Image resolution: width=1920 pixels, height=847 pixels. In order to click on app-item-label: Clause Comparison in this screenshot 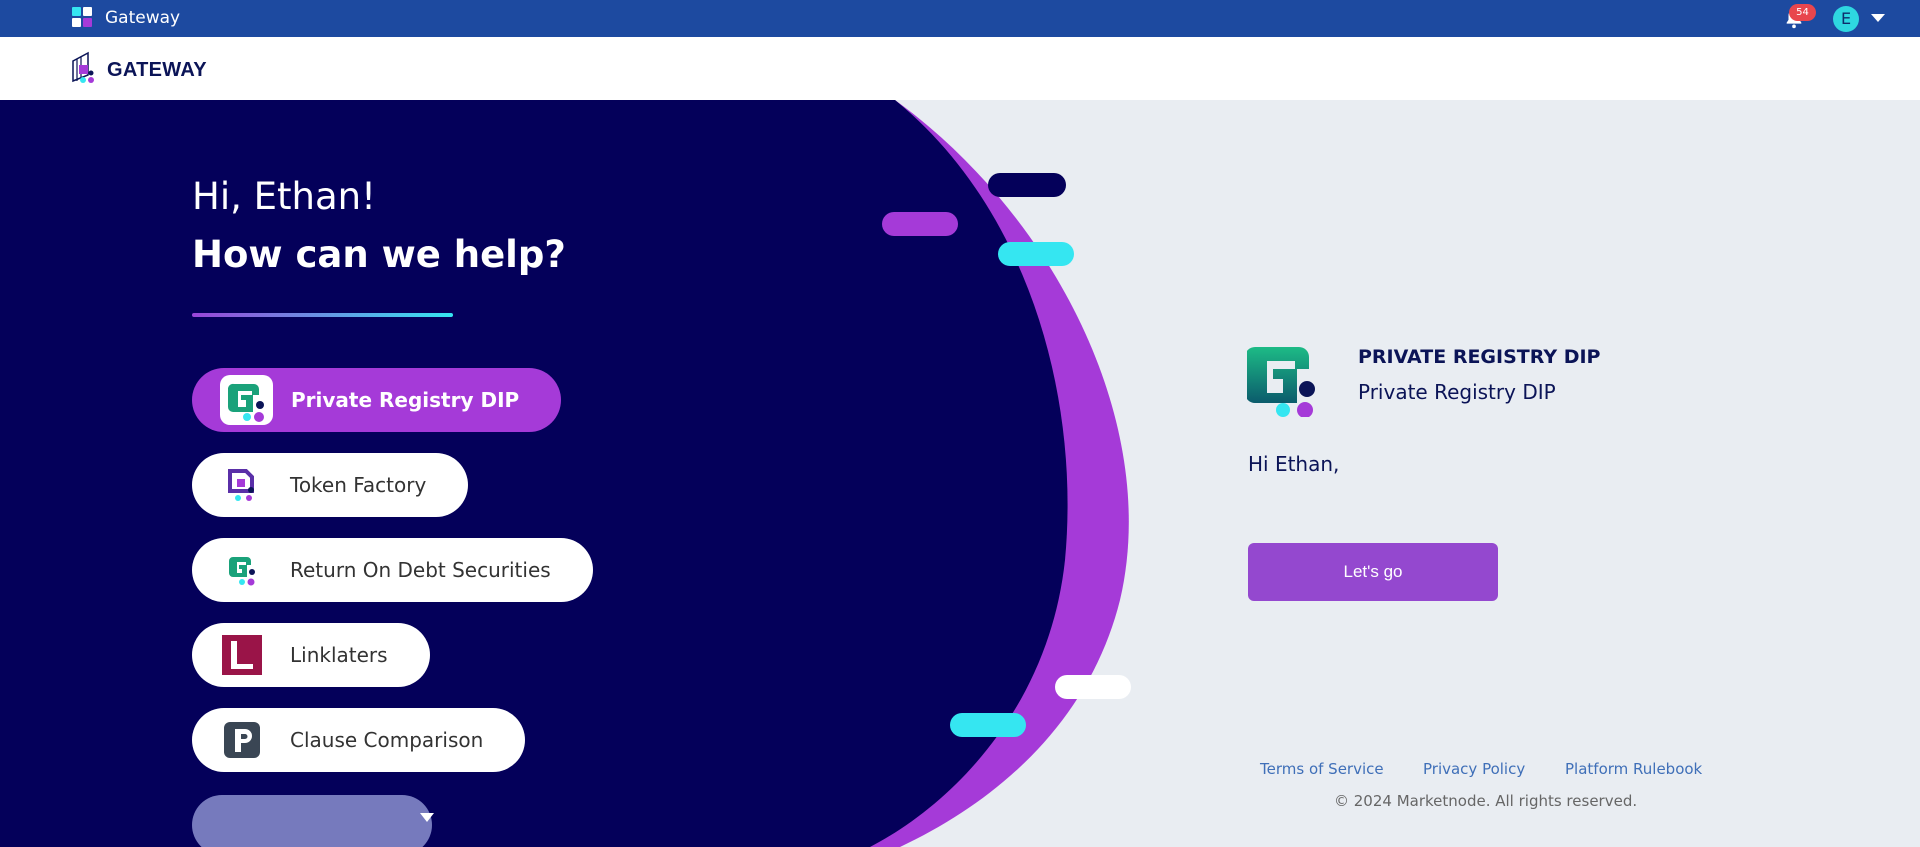, I will do `click(387, 740)`.